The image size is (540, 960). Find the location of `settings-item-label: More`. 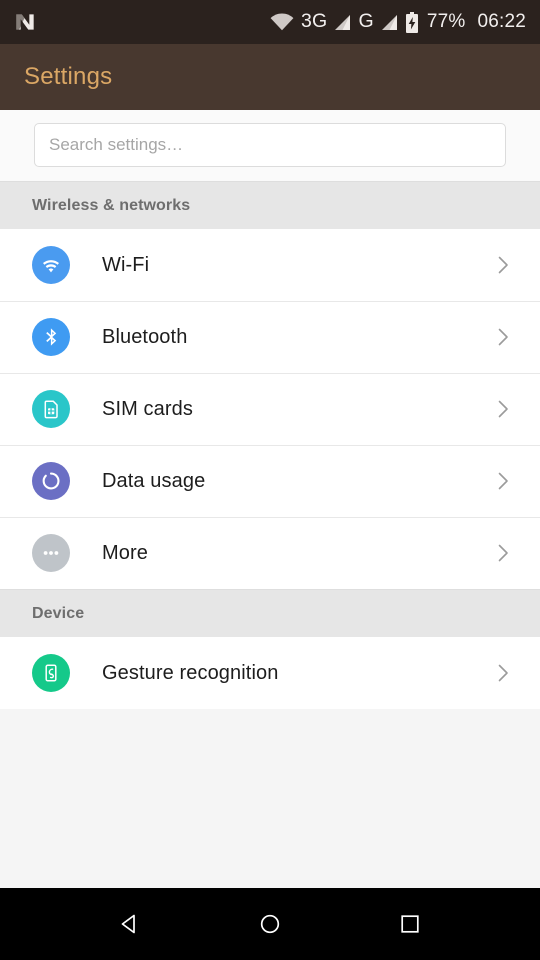

settings-item-label: More is located at coordinates (125, 552).